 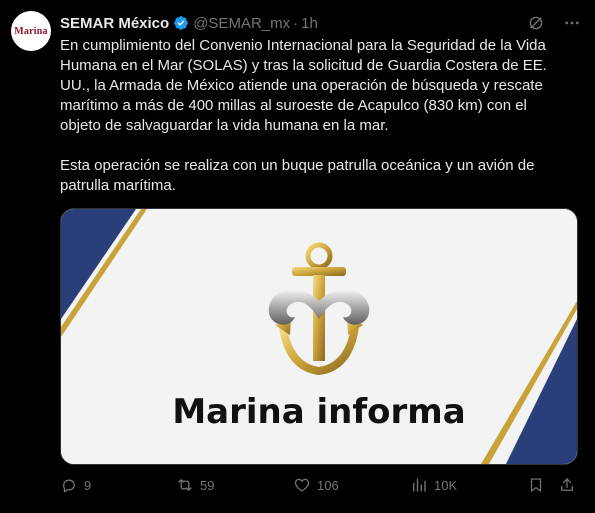 I want to click on share-button, so click(x=567, y=485).